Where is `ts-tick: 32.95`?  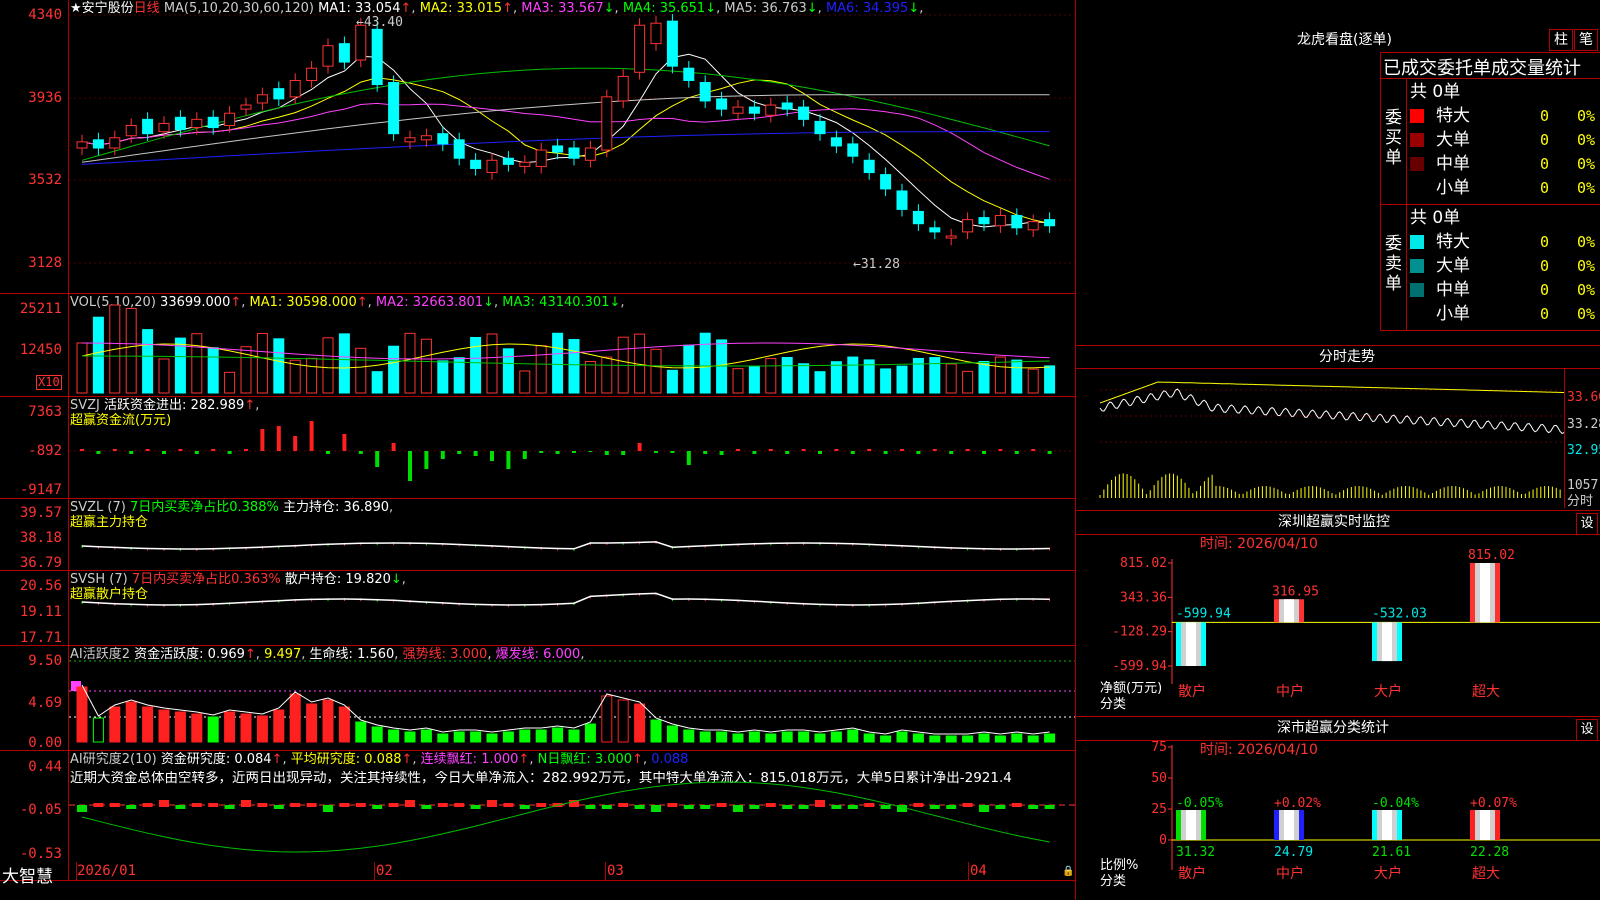 ts-tick: 32.95 is located at coordinates (1583, 450).